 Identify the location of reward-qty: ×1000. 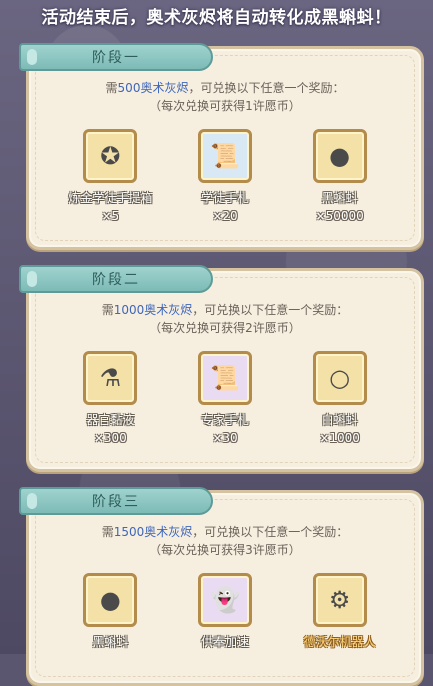
(339, 438).